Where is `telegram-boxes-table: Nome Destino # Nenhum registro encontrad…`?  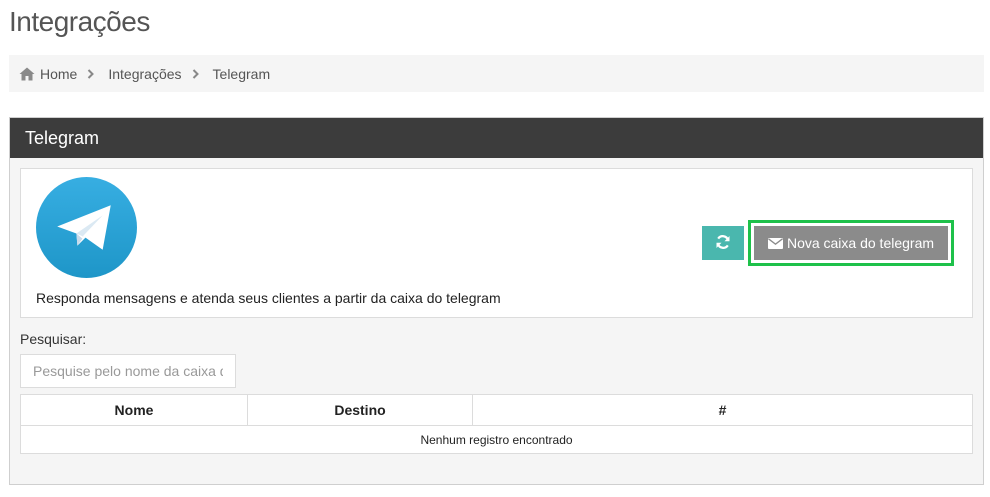 telegram-boxes-table: Nome Destino # Nenhum registro encontrad… is located at coordinates (496, 424).